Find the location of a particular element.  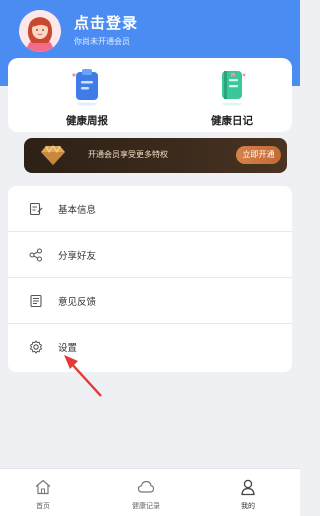

diamond-icon is located at coordinates (53, 155).